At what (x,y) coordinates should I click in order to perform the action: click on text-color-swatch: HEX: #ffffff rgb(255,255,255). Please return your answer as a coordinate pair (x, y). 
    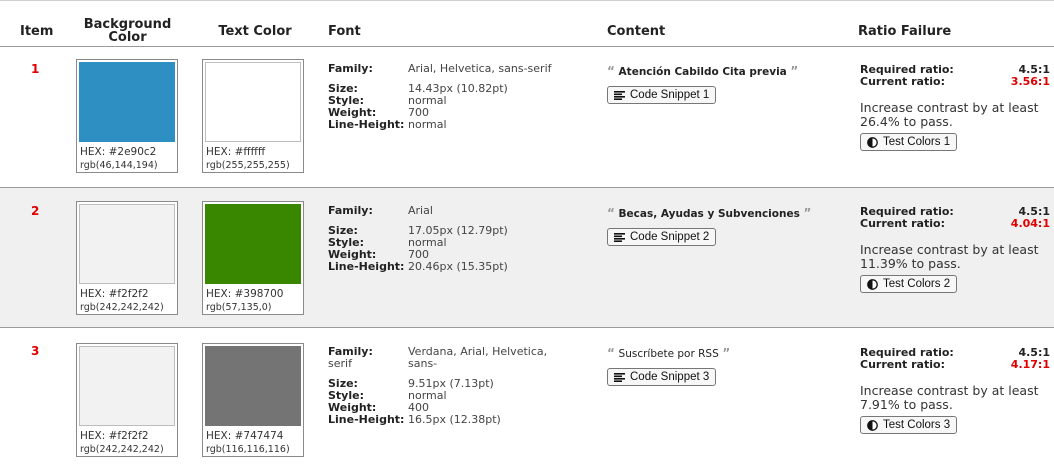
    Looking at the image, I should click on (253, 116).